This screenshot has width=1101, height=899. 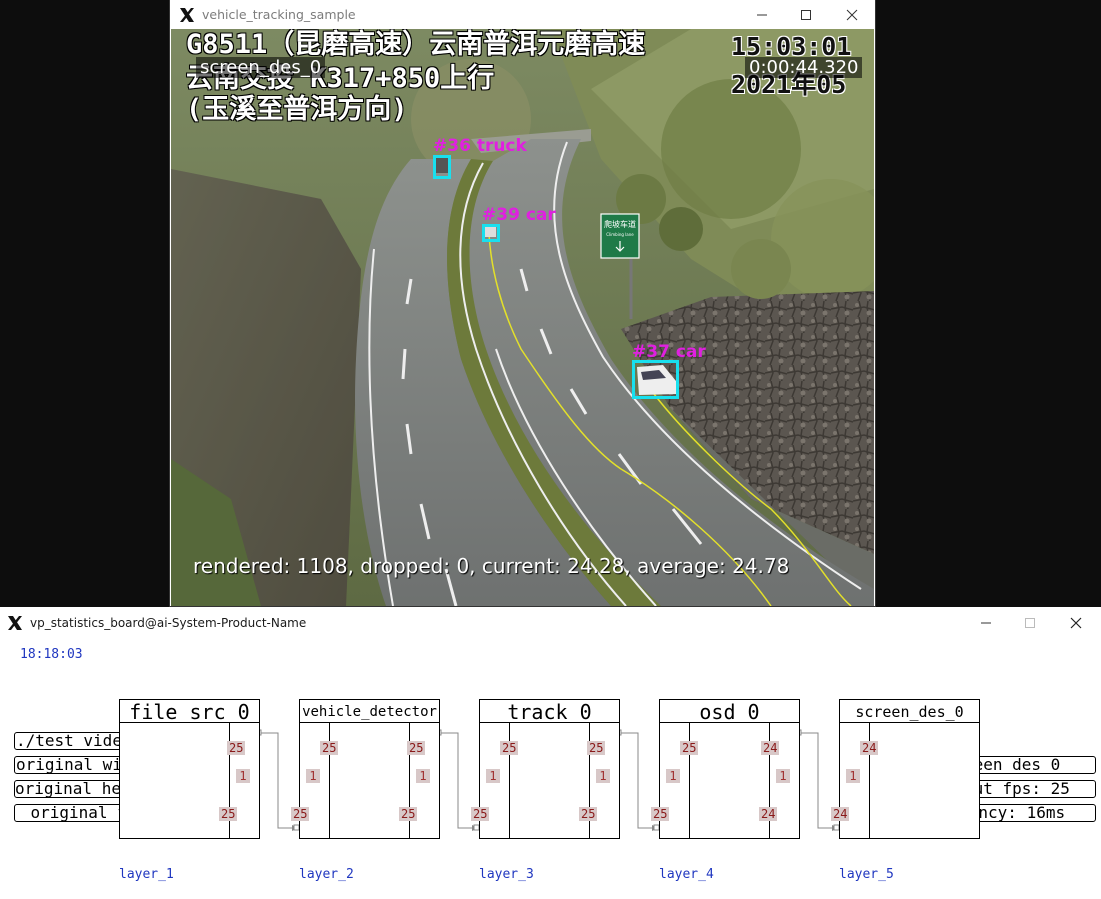 I want to click on maximize-button, so click(x=806, y=14).